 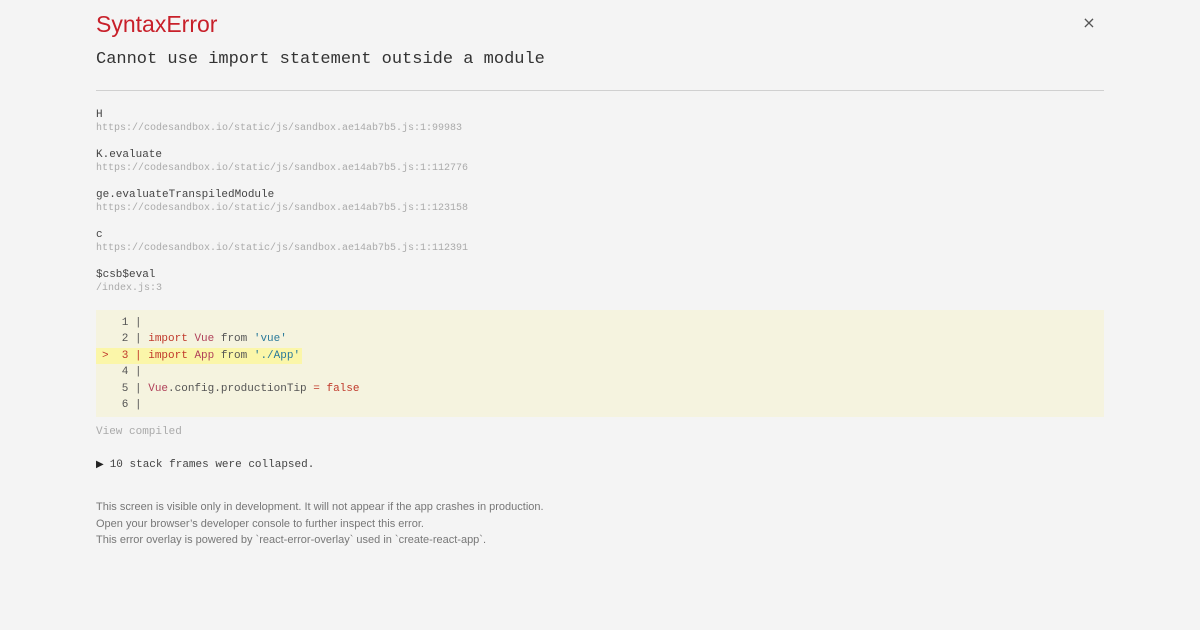 I want to click on code-token: './App', so click(x=277, y=356).